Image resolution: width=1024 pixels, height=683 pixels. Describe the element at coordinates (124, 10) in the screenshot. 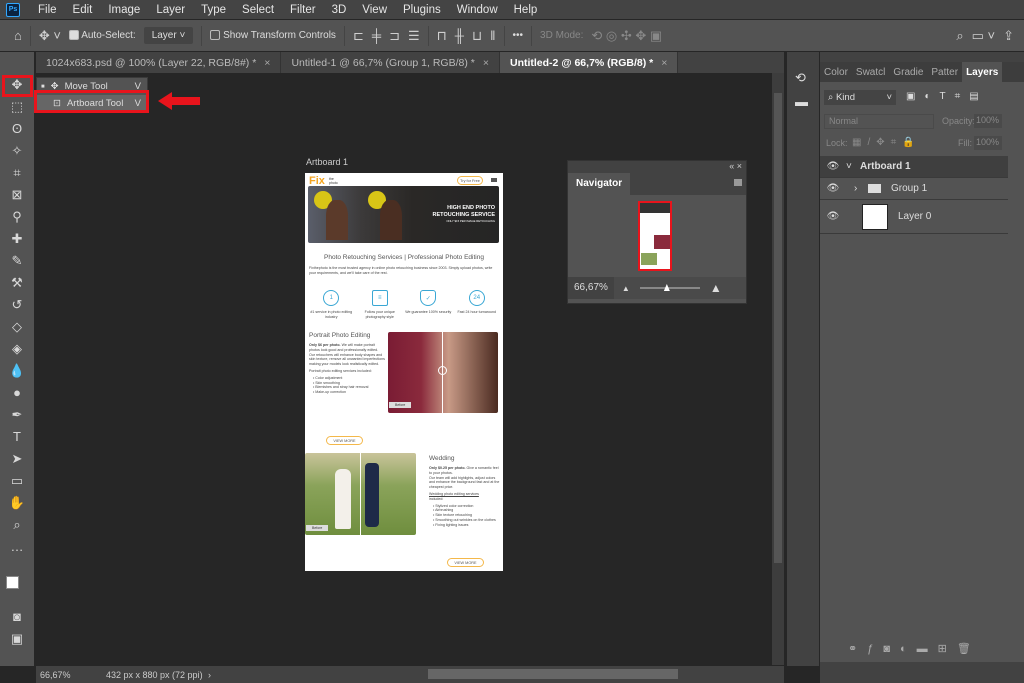

I see `menu-image: Image` at that location.